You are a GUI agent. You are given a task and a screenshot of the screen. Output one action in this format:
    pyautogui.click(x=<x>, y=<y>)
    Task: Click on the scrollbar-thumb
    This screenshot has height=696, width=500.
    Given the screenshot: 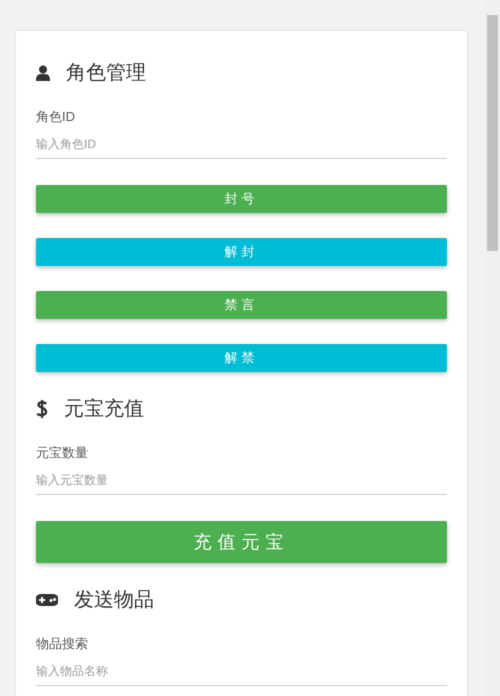 What is the action you would take?
    pyautogui.click(x=492, y=133)
    